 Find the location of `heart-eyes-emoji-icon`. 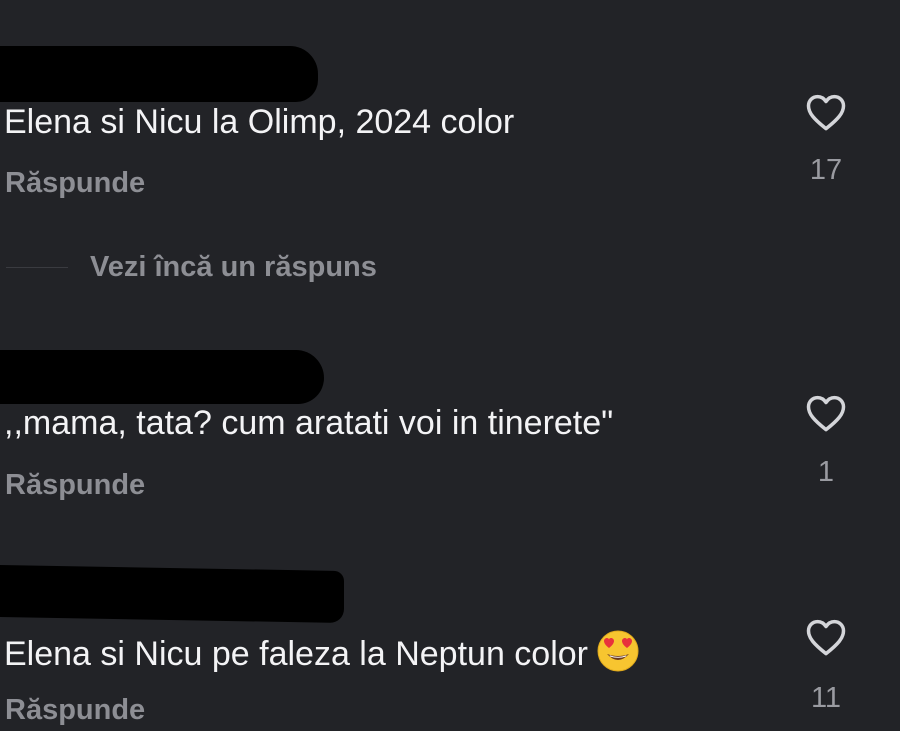

heart-eyes-emoji-icon is located at coordinates (618, 651).